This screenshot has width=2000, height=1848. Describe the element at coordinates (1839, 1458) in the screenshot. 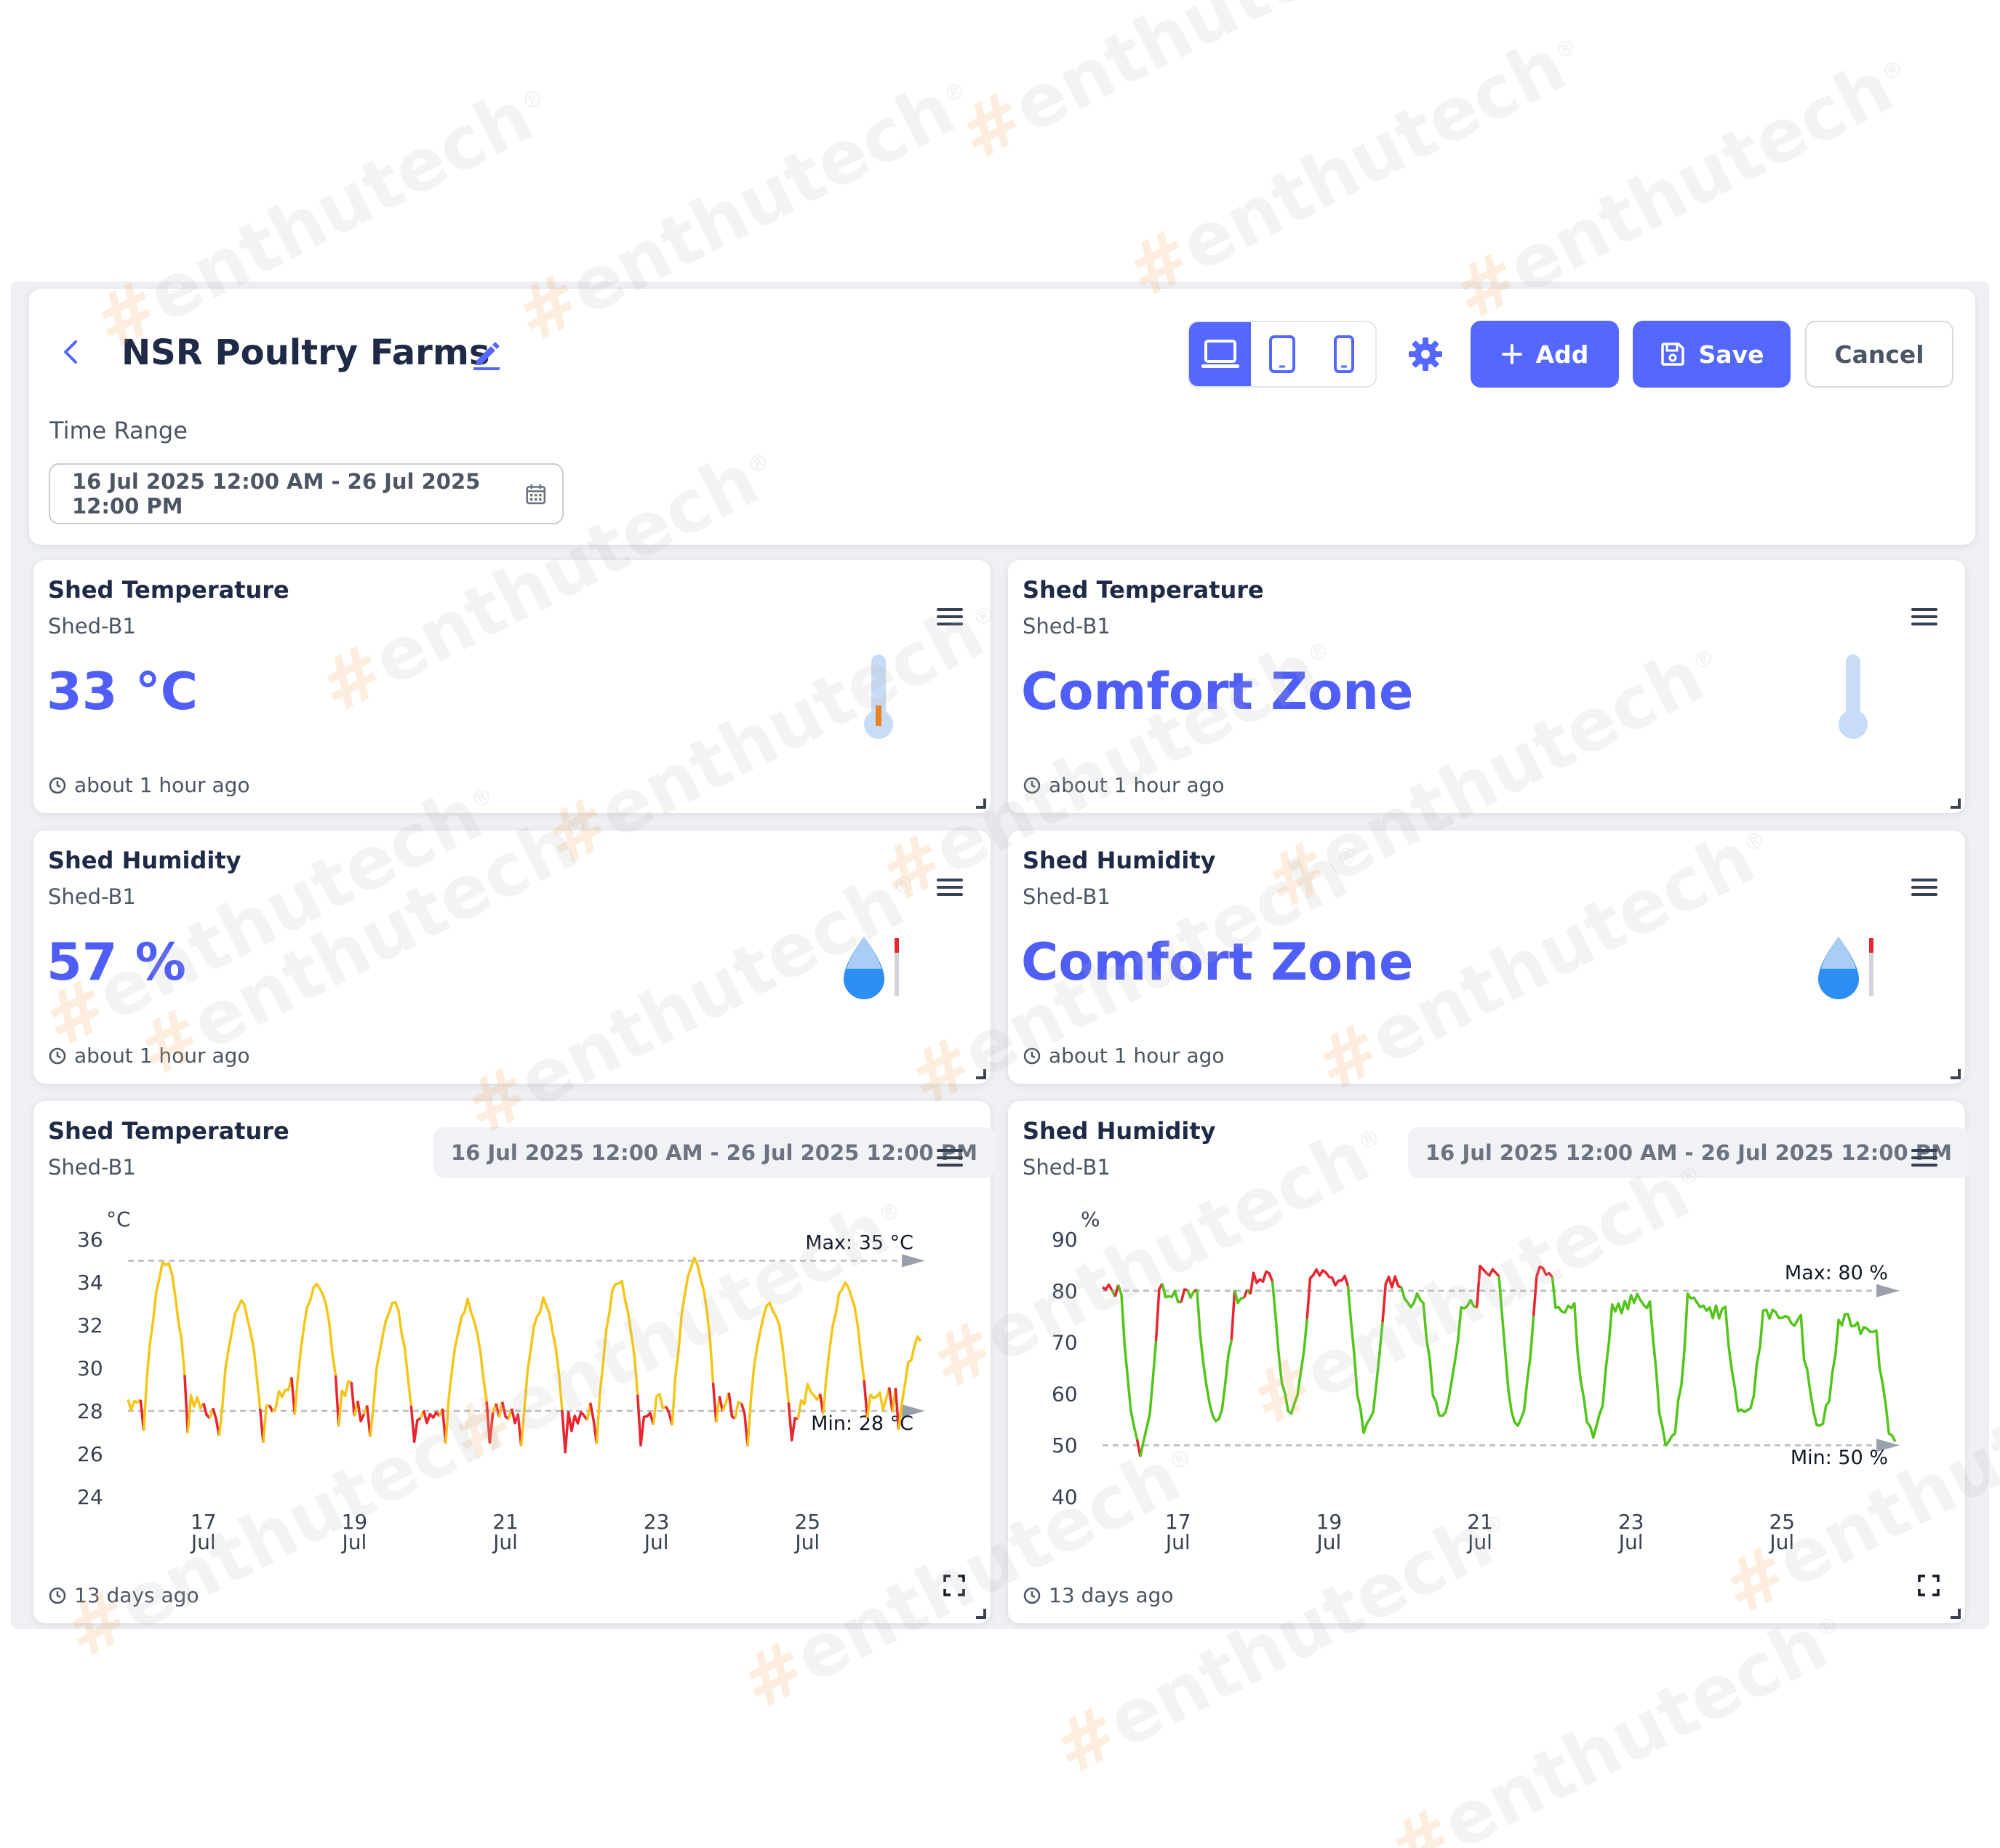

I see `min-threshold-label: Min: 50 %` at that location.